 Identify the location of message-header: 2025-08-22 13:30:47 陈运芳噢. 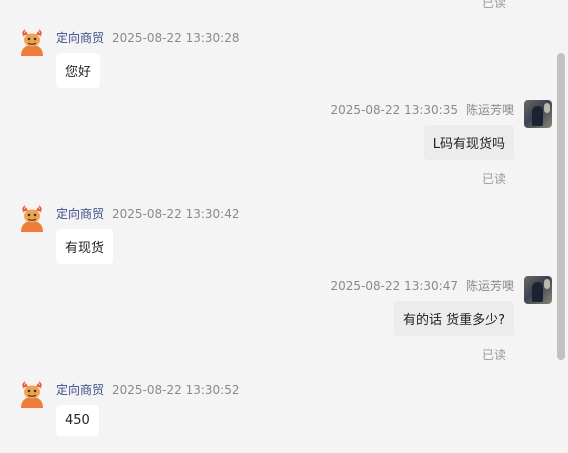
(422, 285).